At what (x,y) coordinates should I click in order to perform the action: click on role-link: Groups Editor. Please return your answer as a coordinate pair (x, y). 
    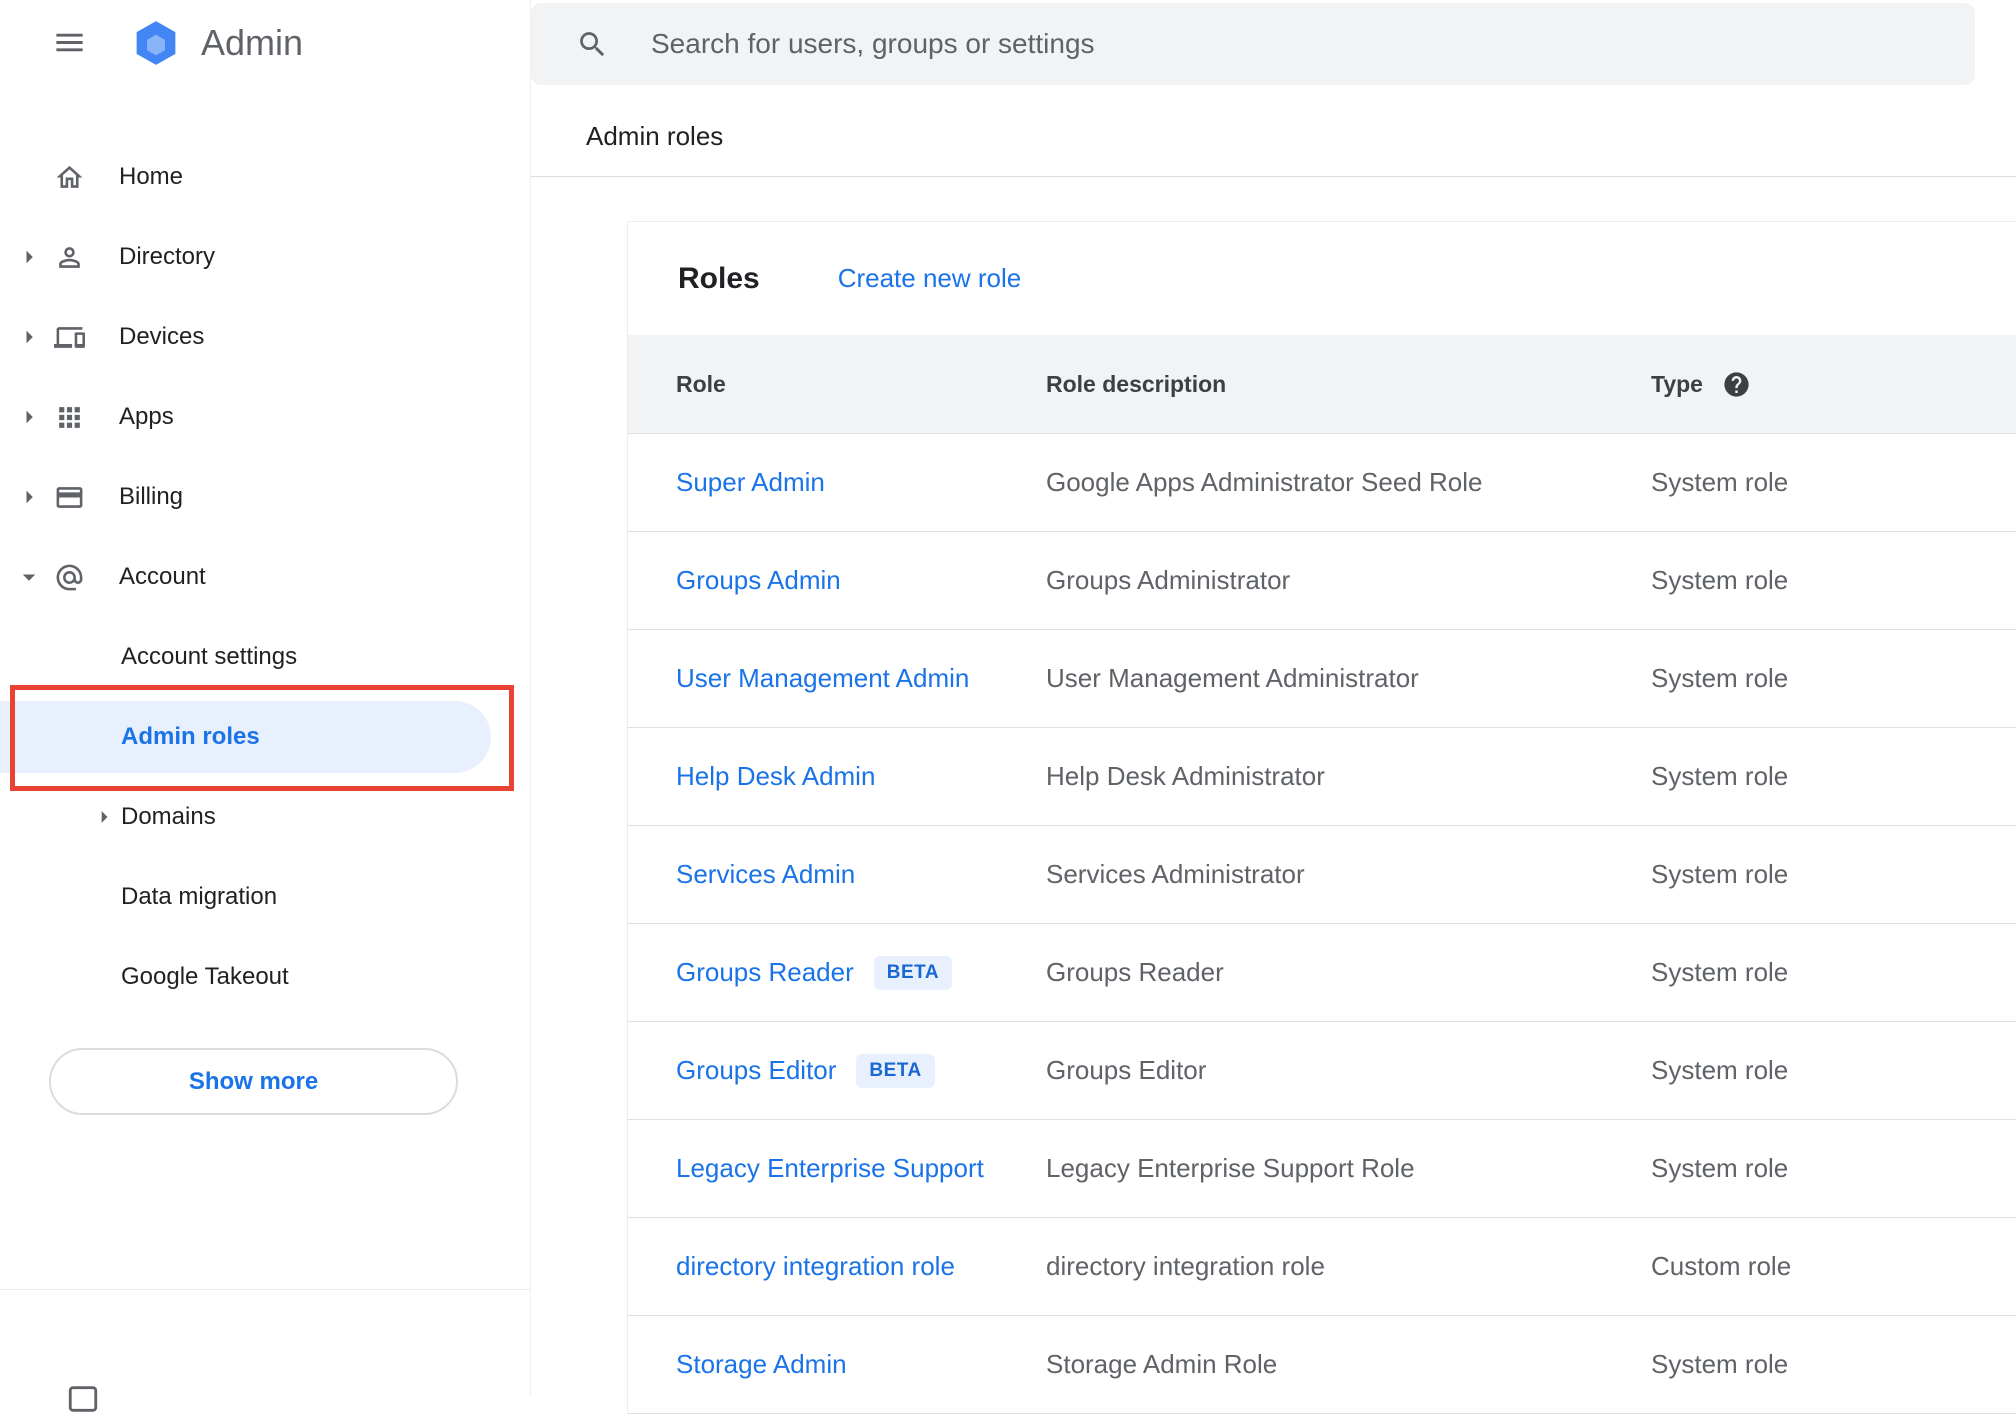
    Looking at the image, I should click on (756, 1070).